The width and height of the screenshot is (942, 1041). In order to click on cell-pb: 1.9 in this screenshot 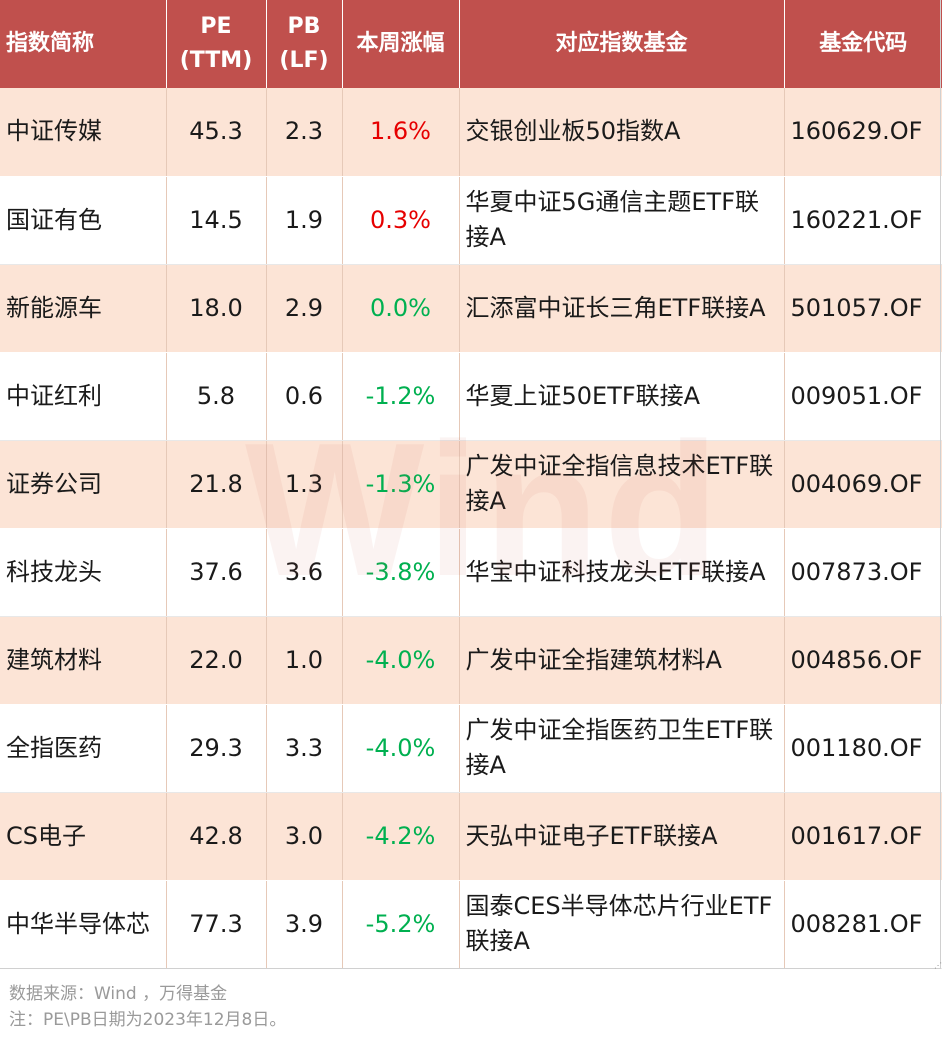, I will do `click(304, 220)`.